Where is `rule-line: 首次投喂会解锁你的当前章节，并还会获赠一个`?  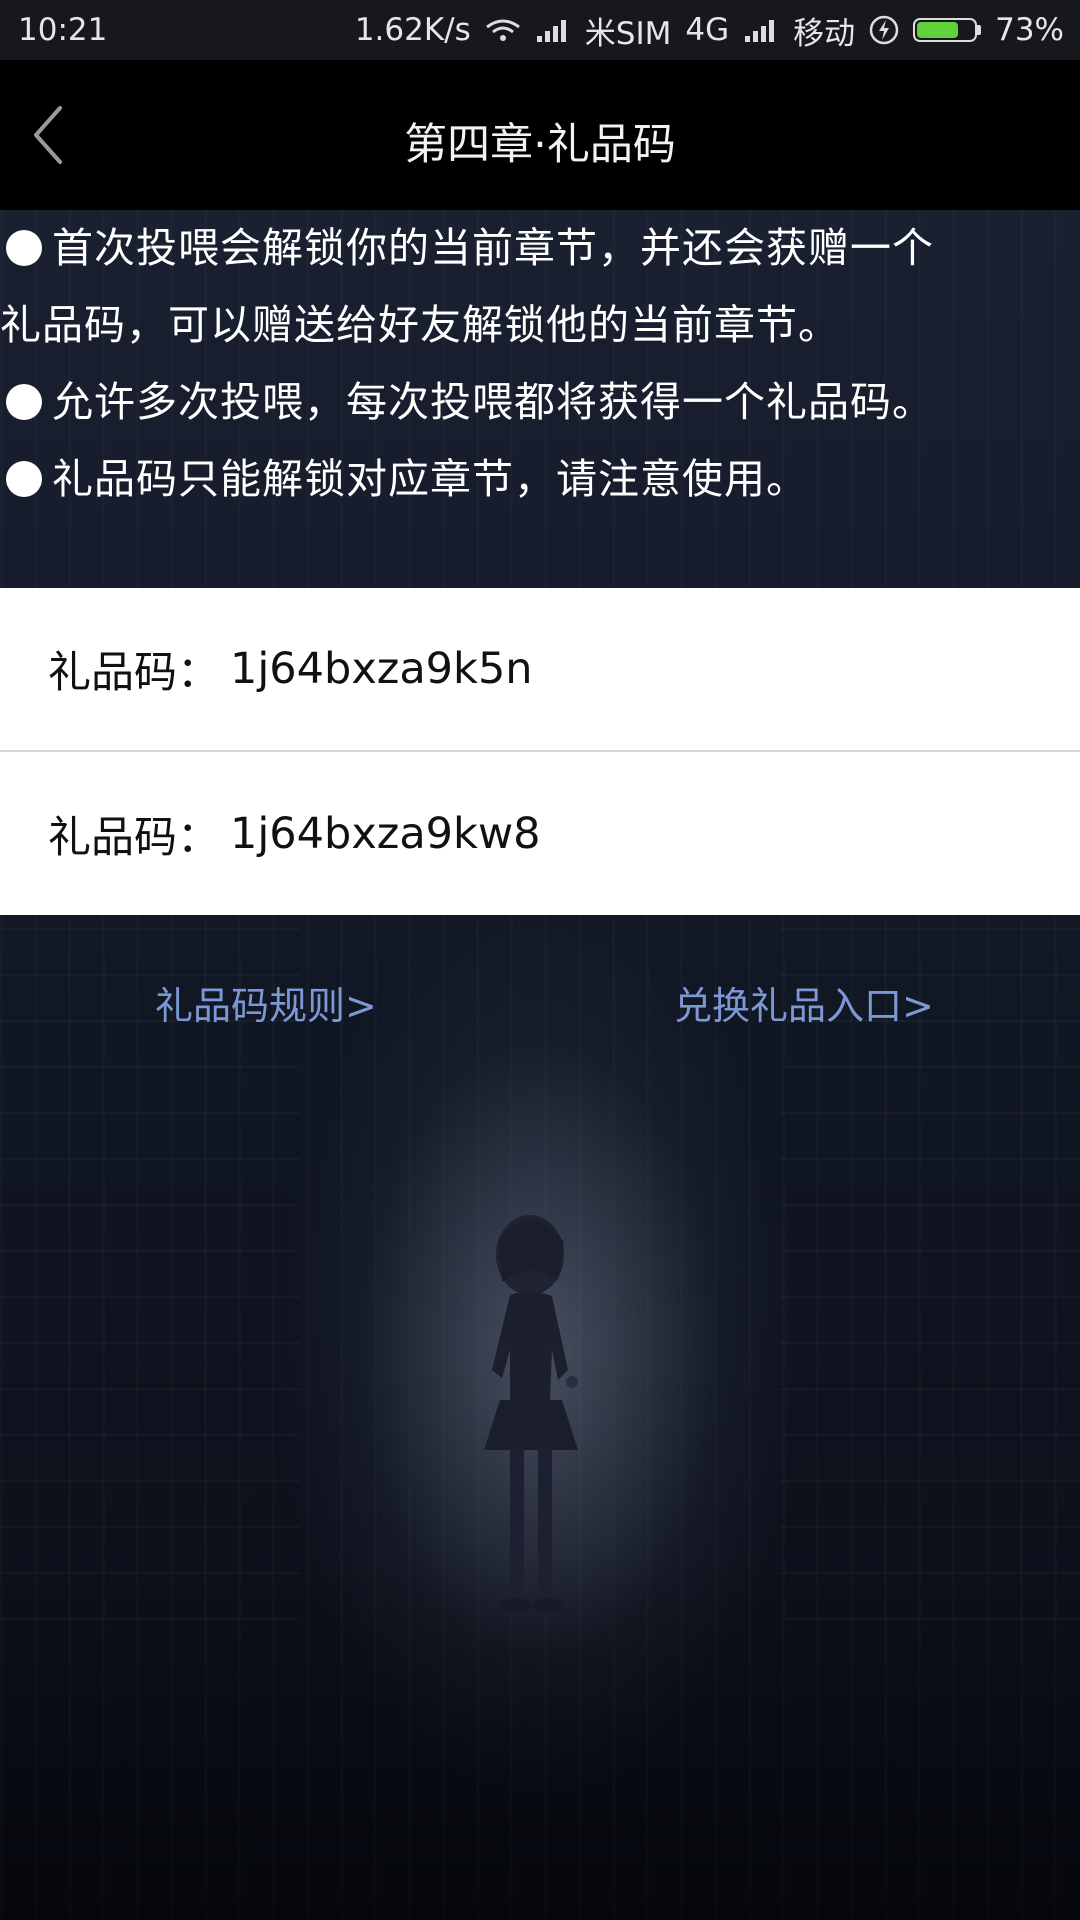 rule-line: 首次投喂会解锁你的当前章节，并还会获赠一个 is located at coordinates (540, 248).